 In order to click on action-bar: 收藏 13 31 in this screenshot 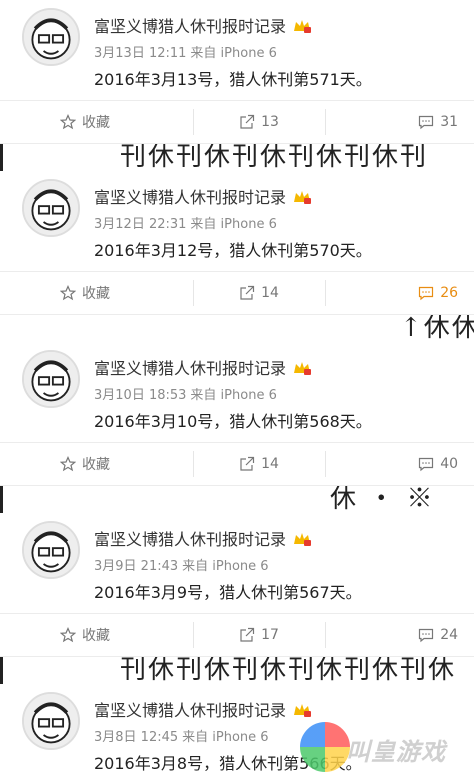, I will do `click(237, 122)`.